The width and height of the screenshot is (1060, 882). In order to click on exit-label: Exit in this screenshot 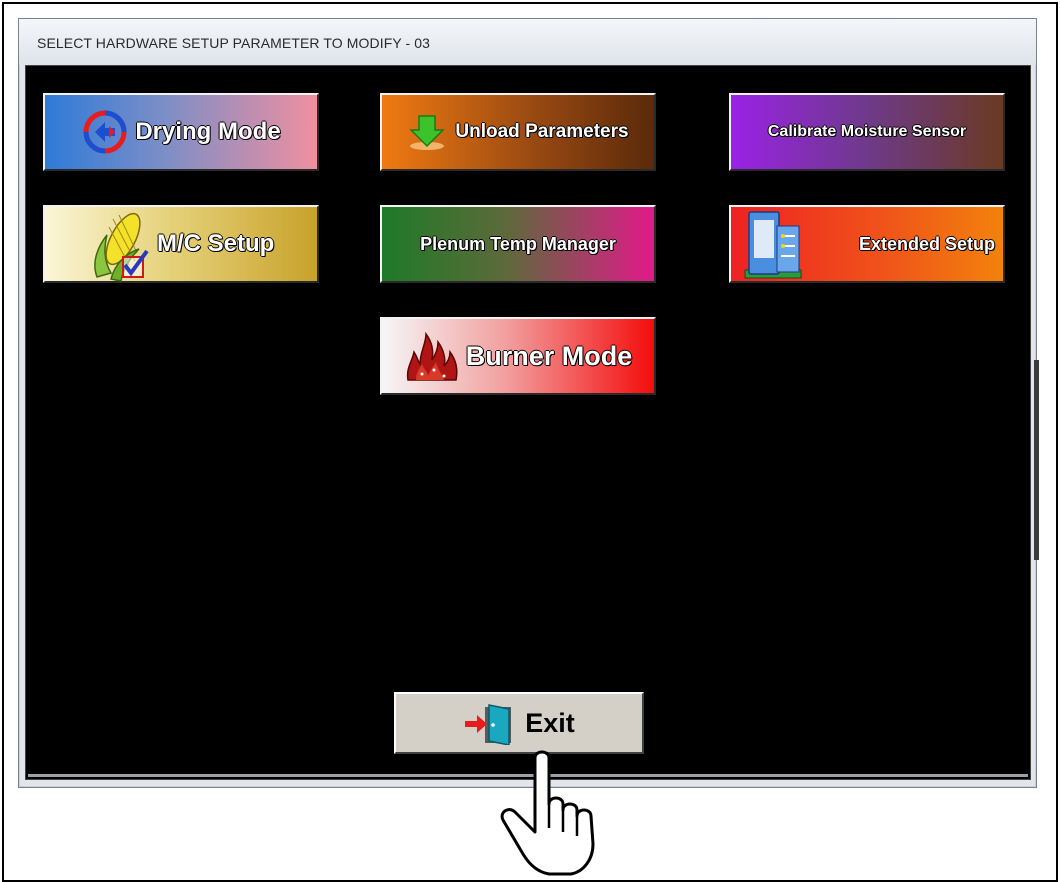, I will do `click(550, 722)`.